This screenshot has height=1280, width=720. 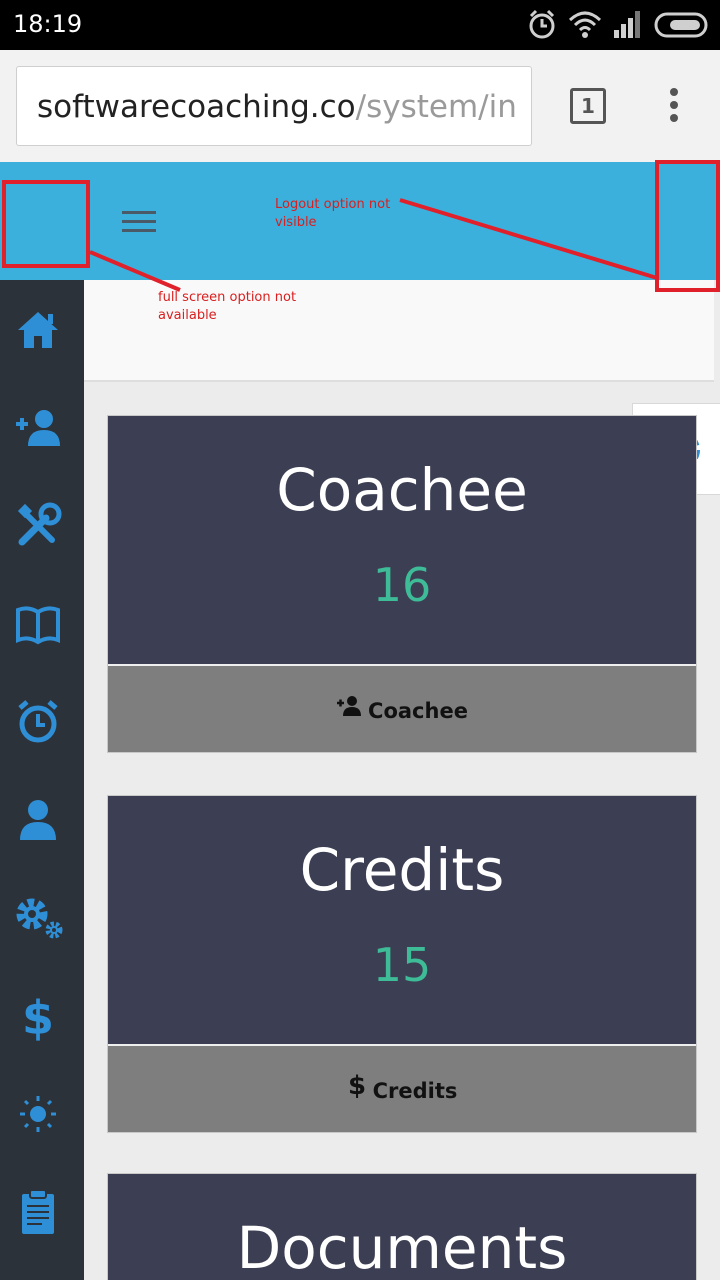 What do you see at coordinates (402, 490) in the screenshot?
I see `card-title: Coachee` at bounding box center [402, 490].